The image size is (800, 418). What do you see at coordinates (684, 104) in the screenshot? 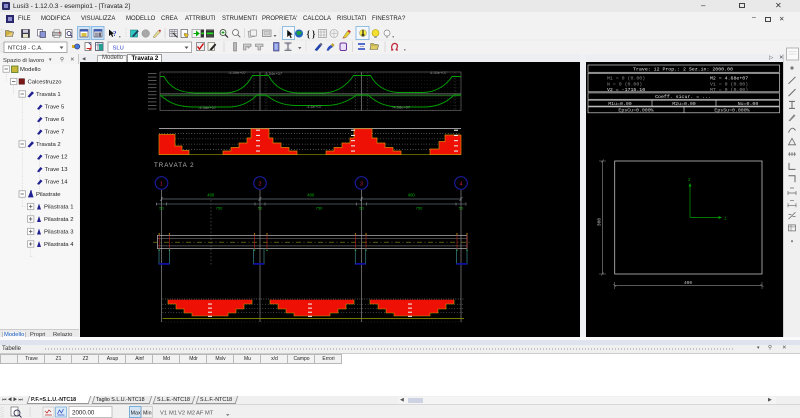
I see `svg-text: M2u=0.00` at bounding box center [684, 104].